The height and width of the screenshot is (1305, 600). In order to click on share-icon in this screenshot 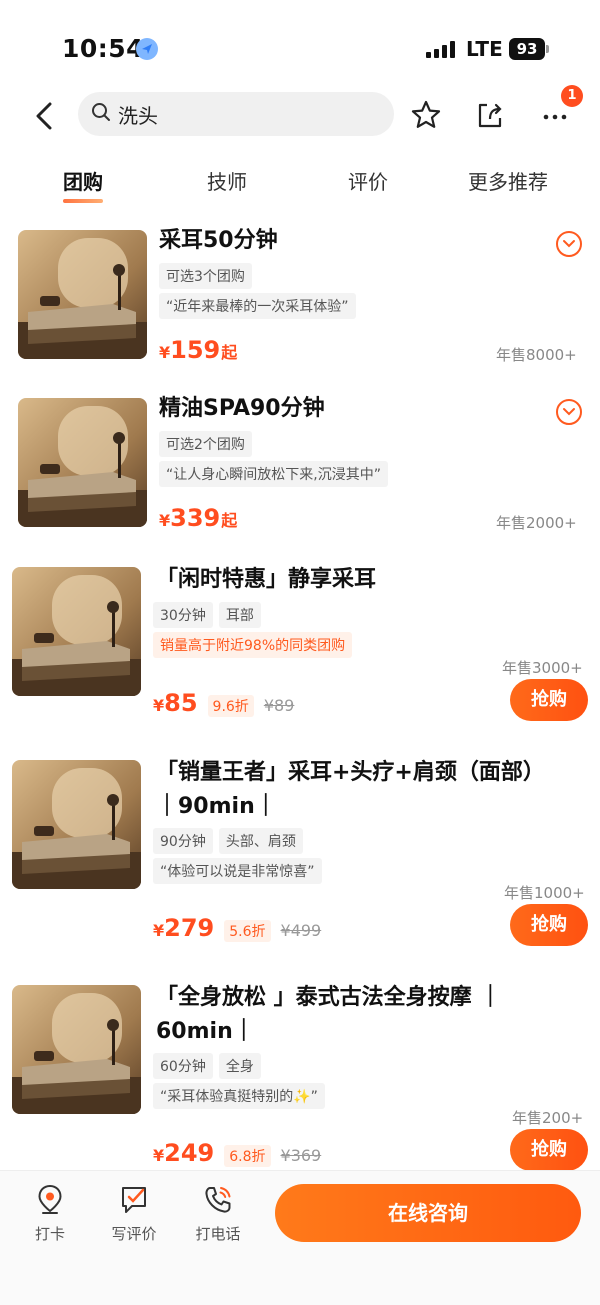, I will do `click(490, 115)`.